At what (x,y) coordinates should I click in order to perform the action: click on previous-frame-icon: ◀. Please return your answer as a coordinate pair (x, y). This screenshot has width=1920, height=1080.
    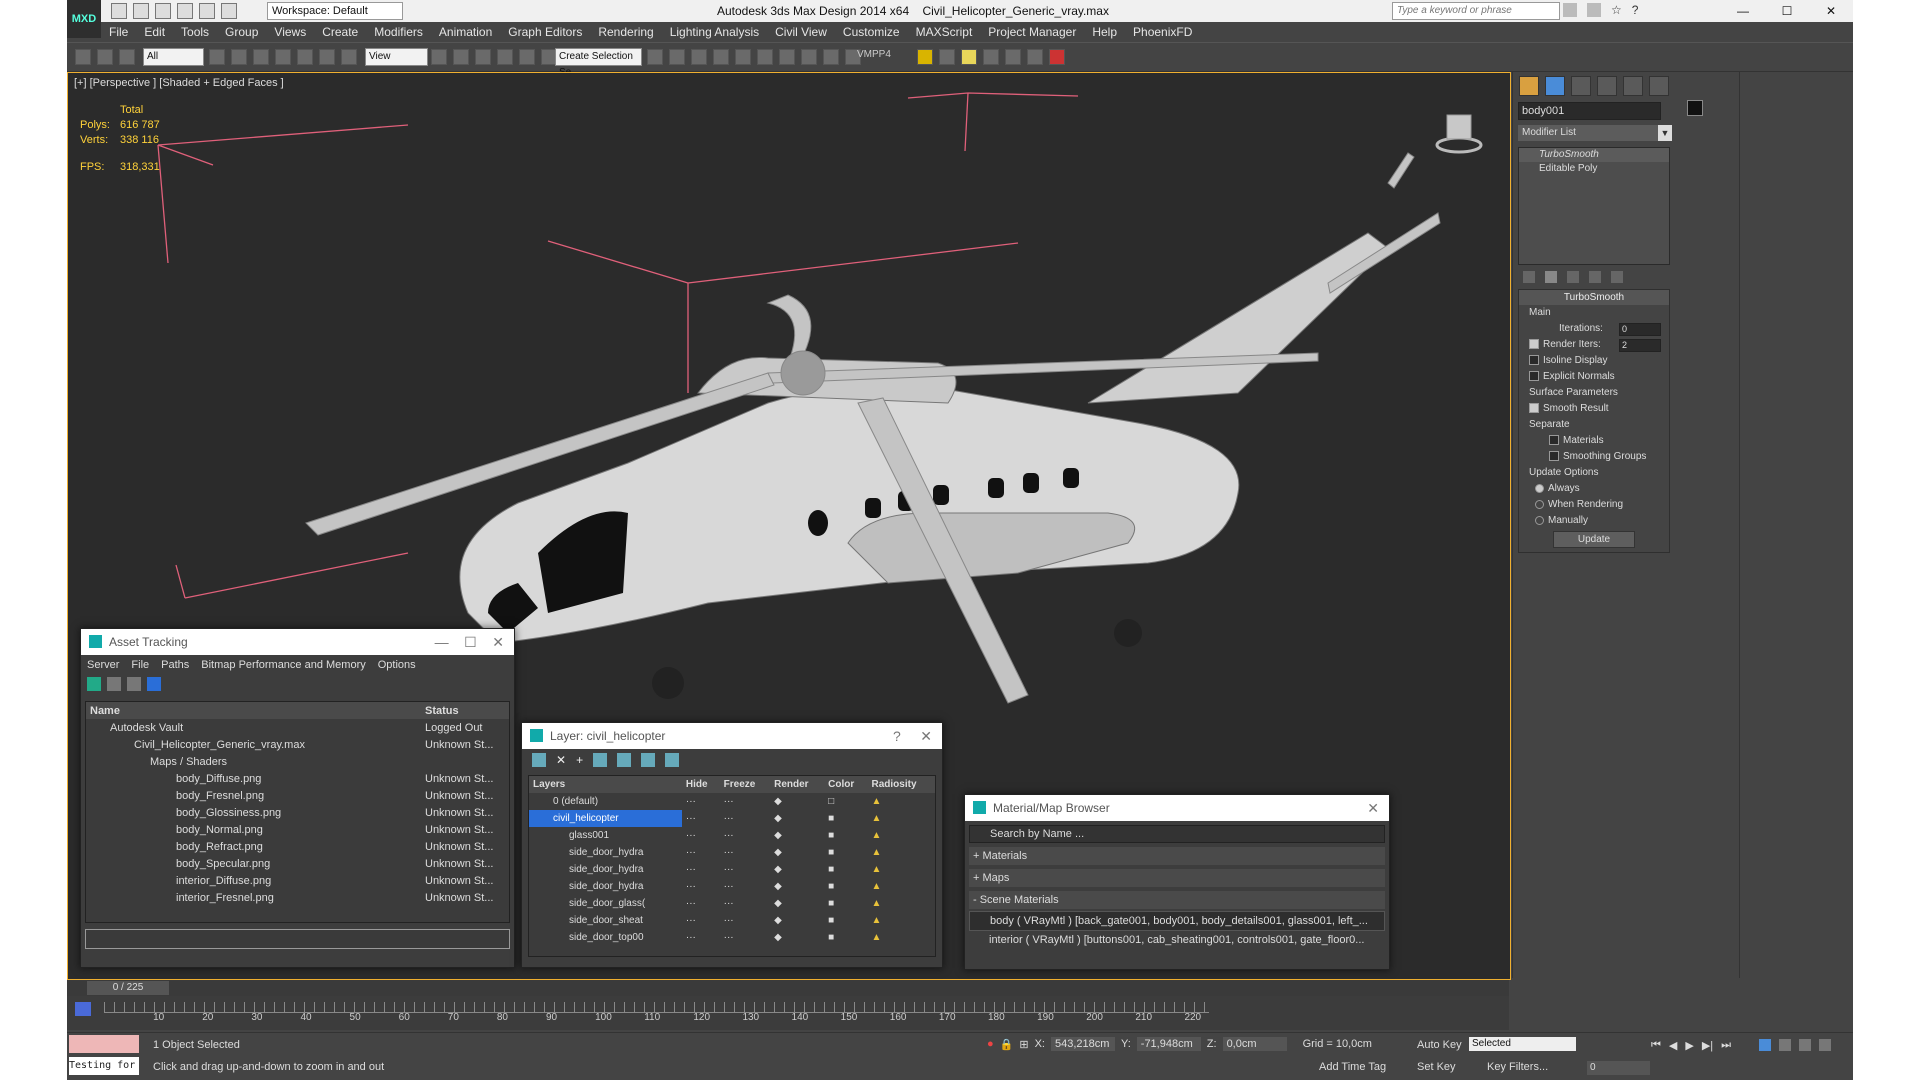
    Looking at the image, I should click on (1673, 1045).